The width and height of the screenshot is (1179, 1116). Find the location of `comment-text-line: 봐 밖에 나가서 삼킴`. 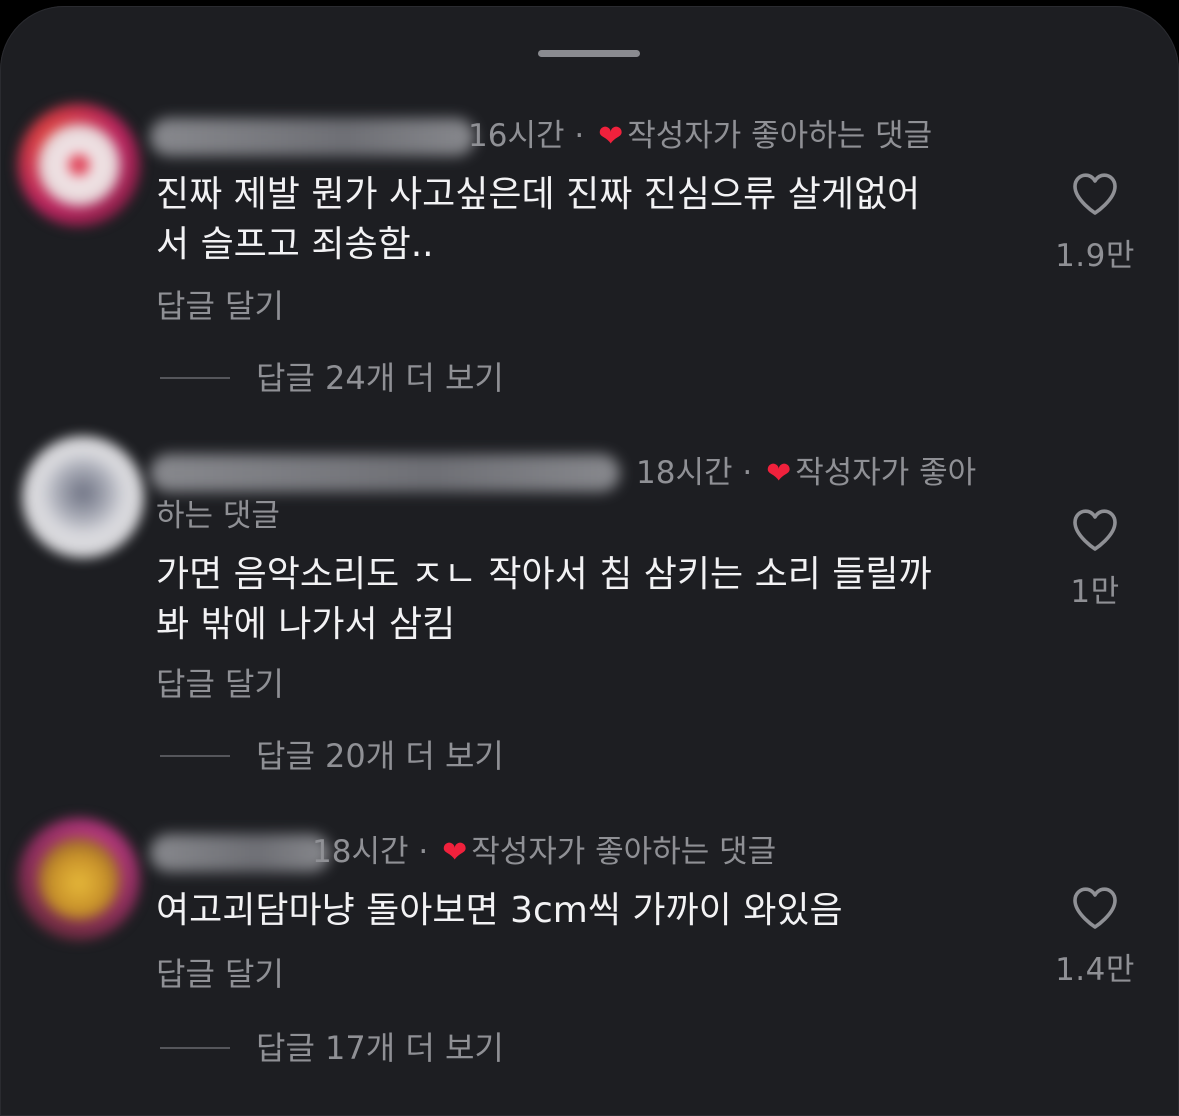

comment-text-line: 봐 밖에 나가서 삼킴 is located at coordinates (306, 624).